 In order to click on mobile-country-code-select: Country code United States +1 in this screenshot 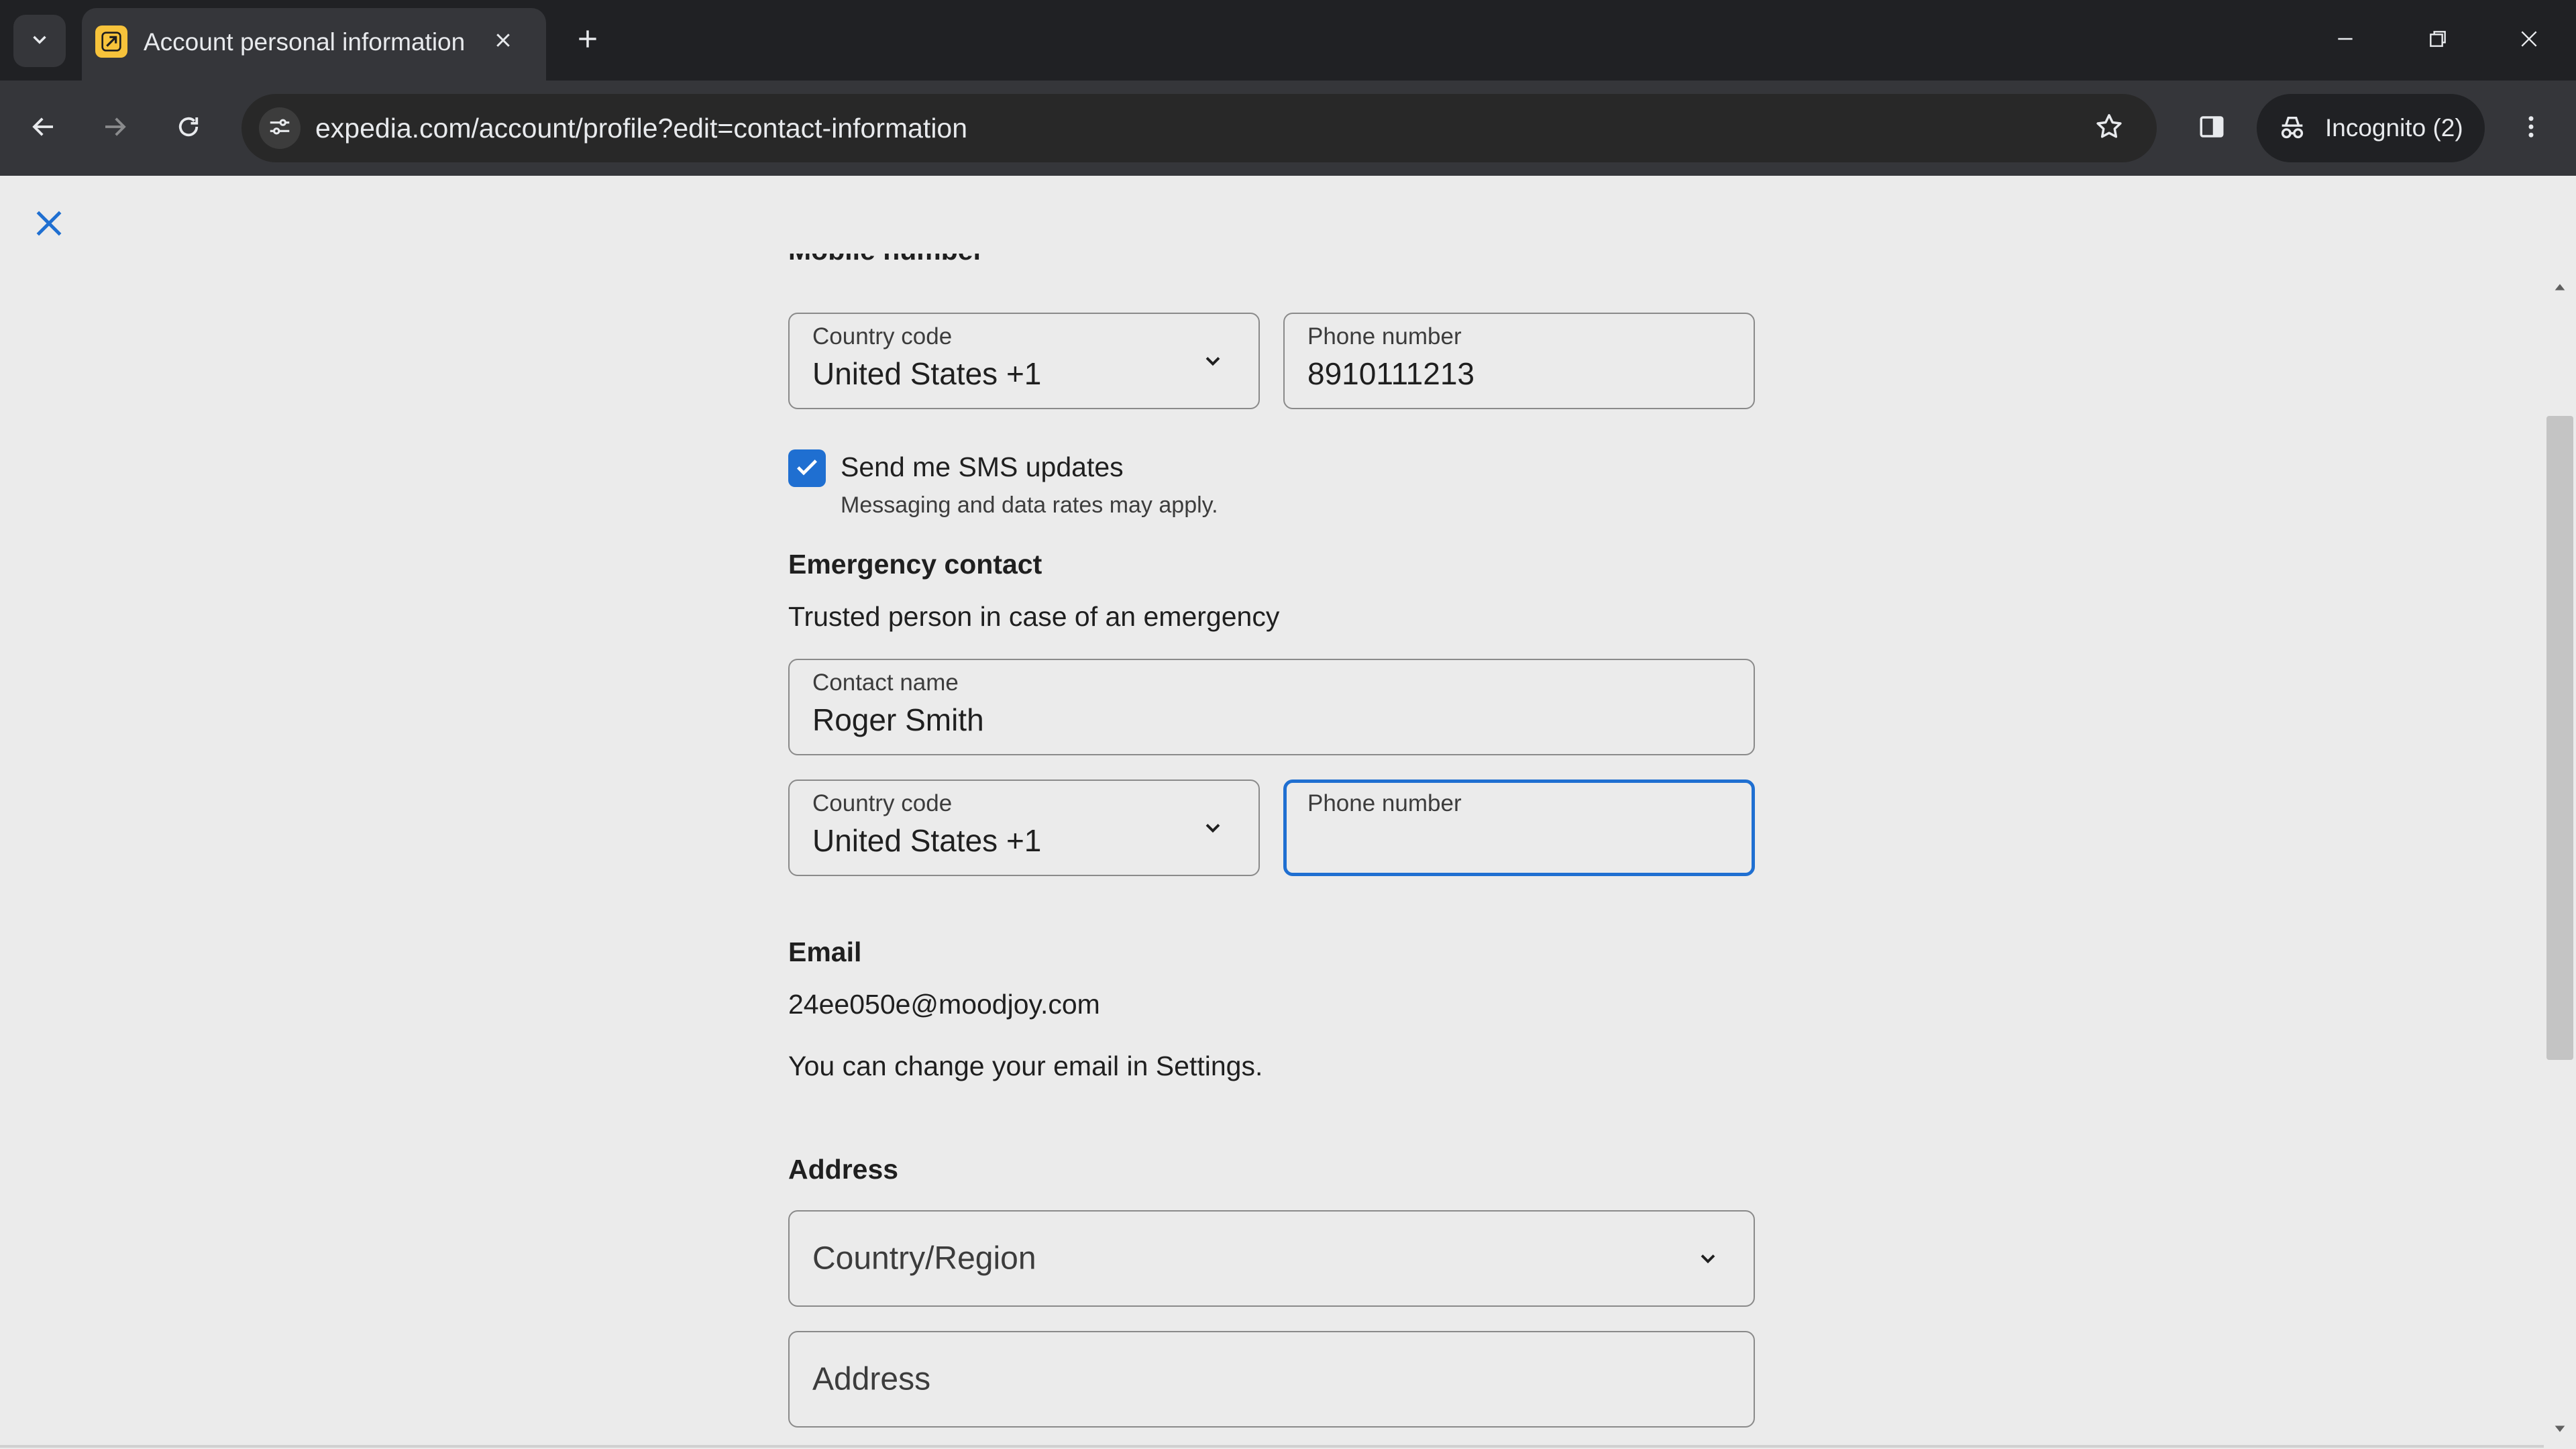, I will do `click(1024, 361)`.